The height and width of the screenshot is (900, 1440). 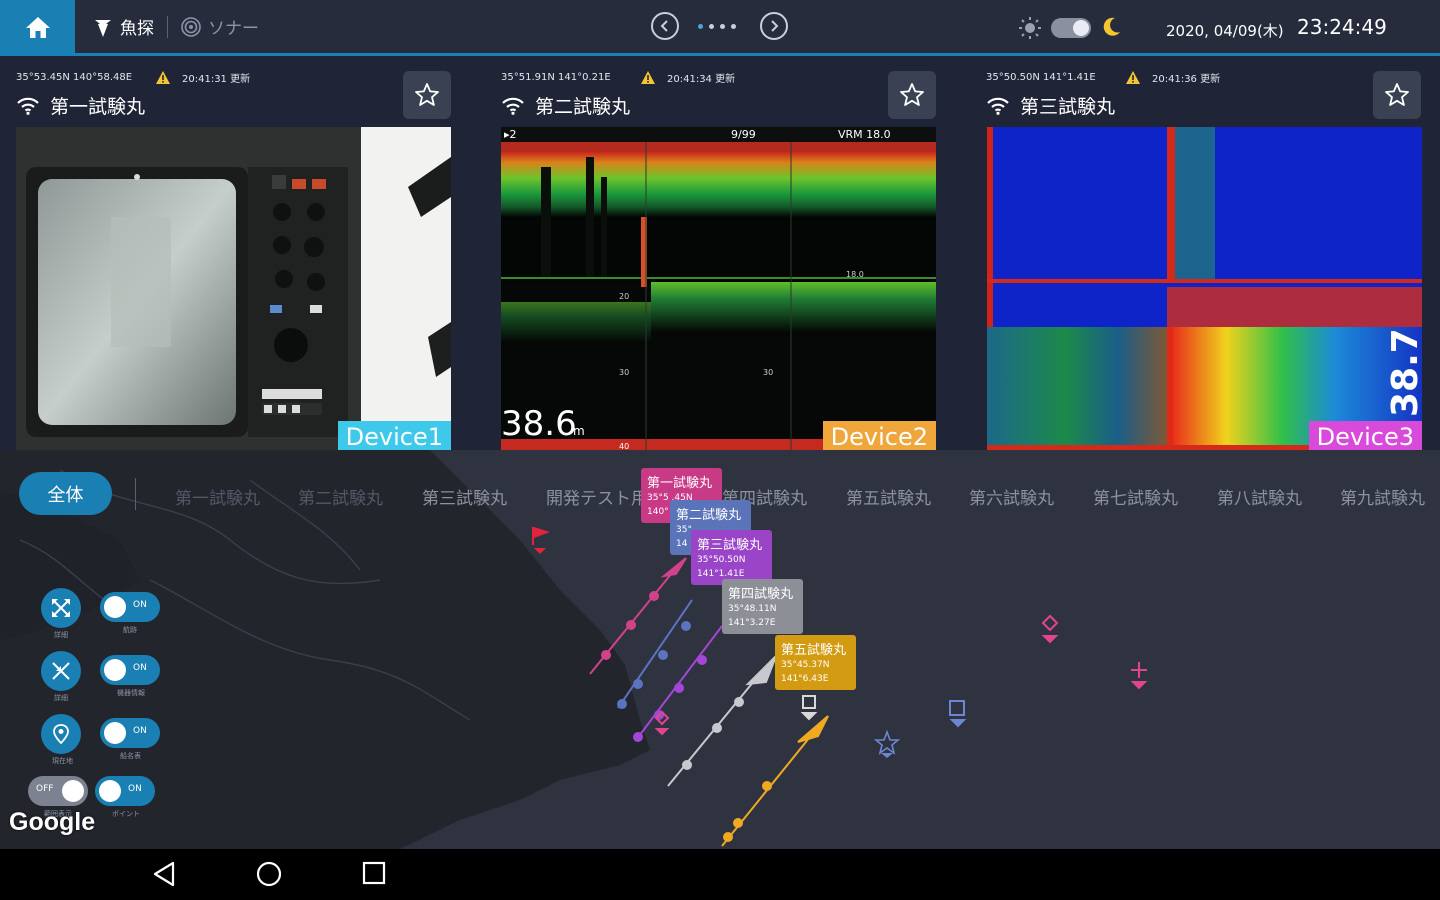 I want to click on expand-detail-button, so click(x=61, y=608).